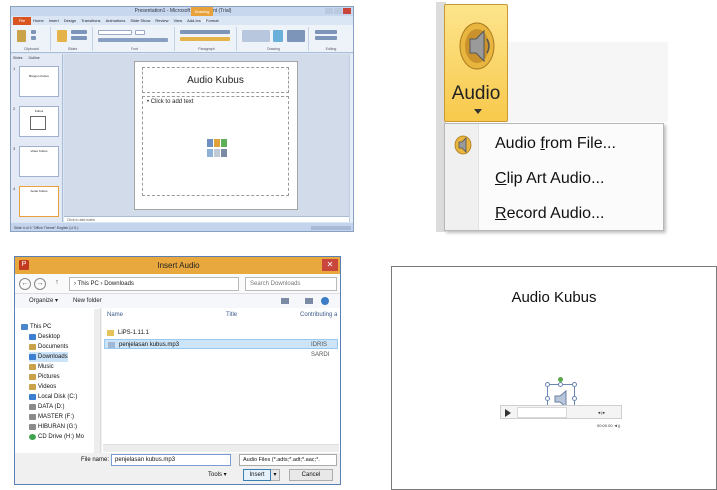 This screenshot has width=717, height=490. I want to click on forward-arrow-icon: →, so click(40, 284).